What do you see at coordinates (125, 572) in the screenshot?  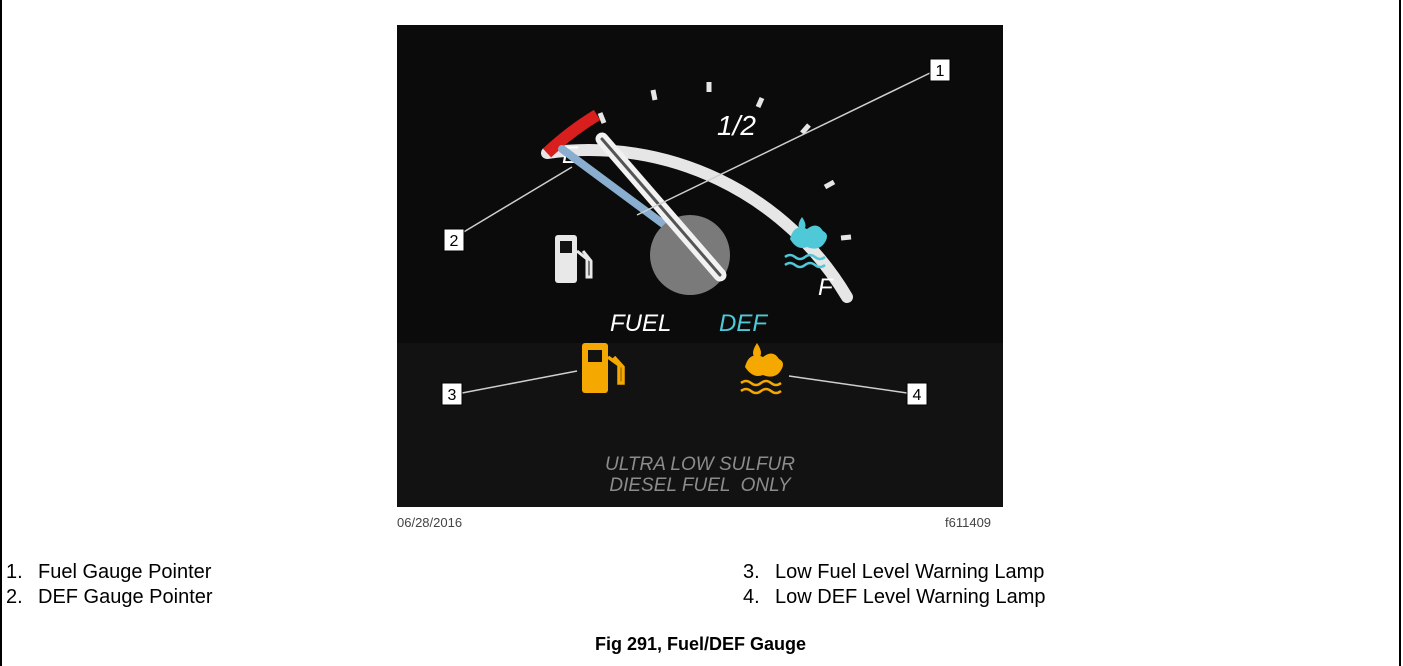 I see `legend-item-label: Fuel Gauge Pointer` at bounding box center [125, 572].